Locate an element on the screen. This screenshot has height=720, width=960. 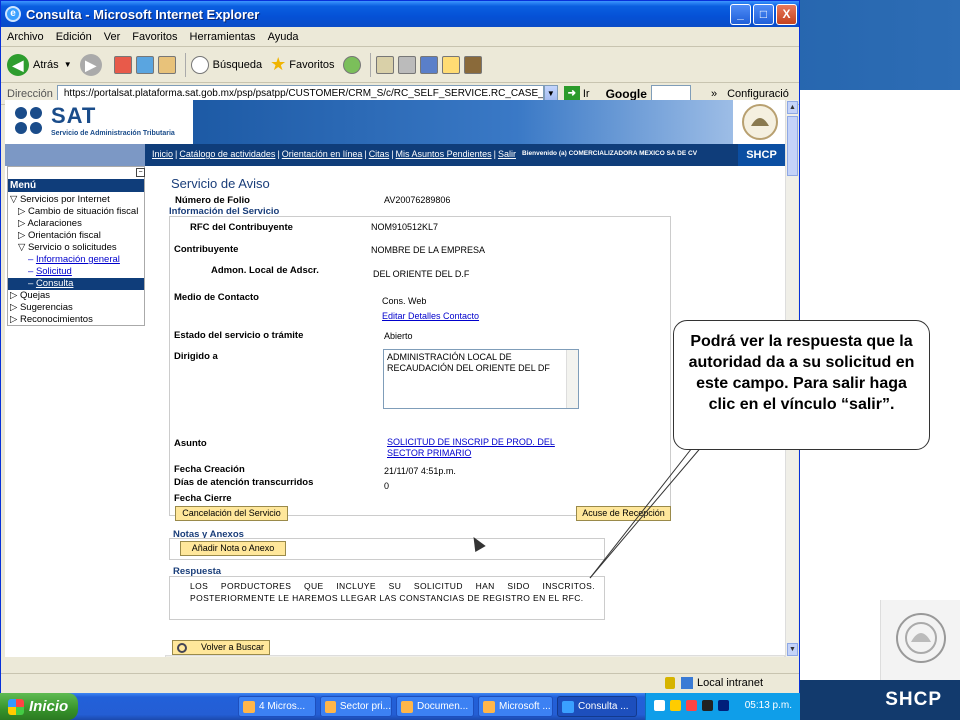
app-icon is located at coordinates (489, 706).